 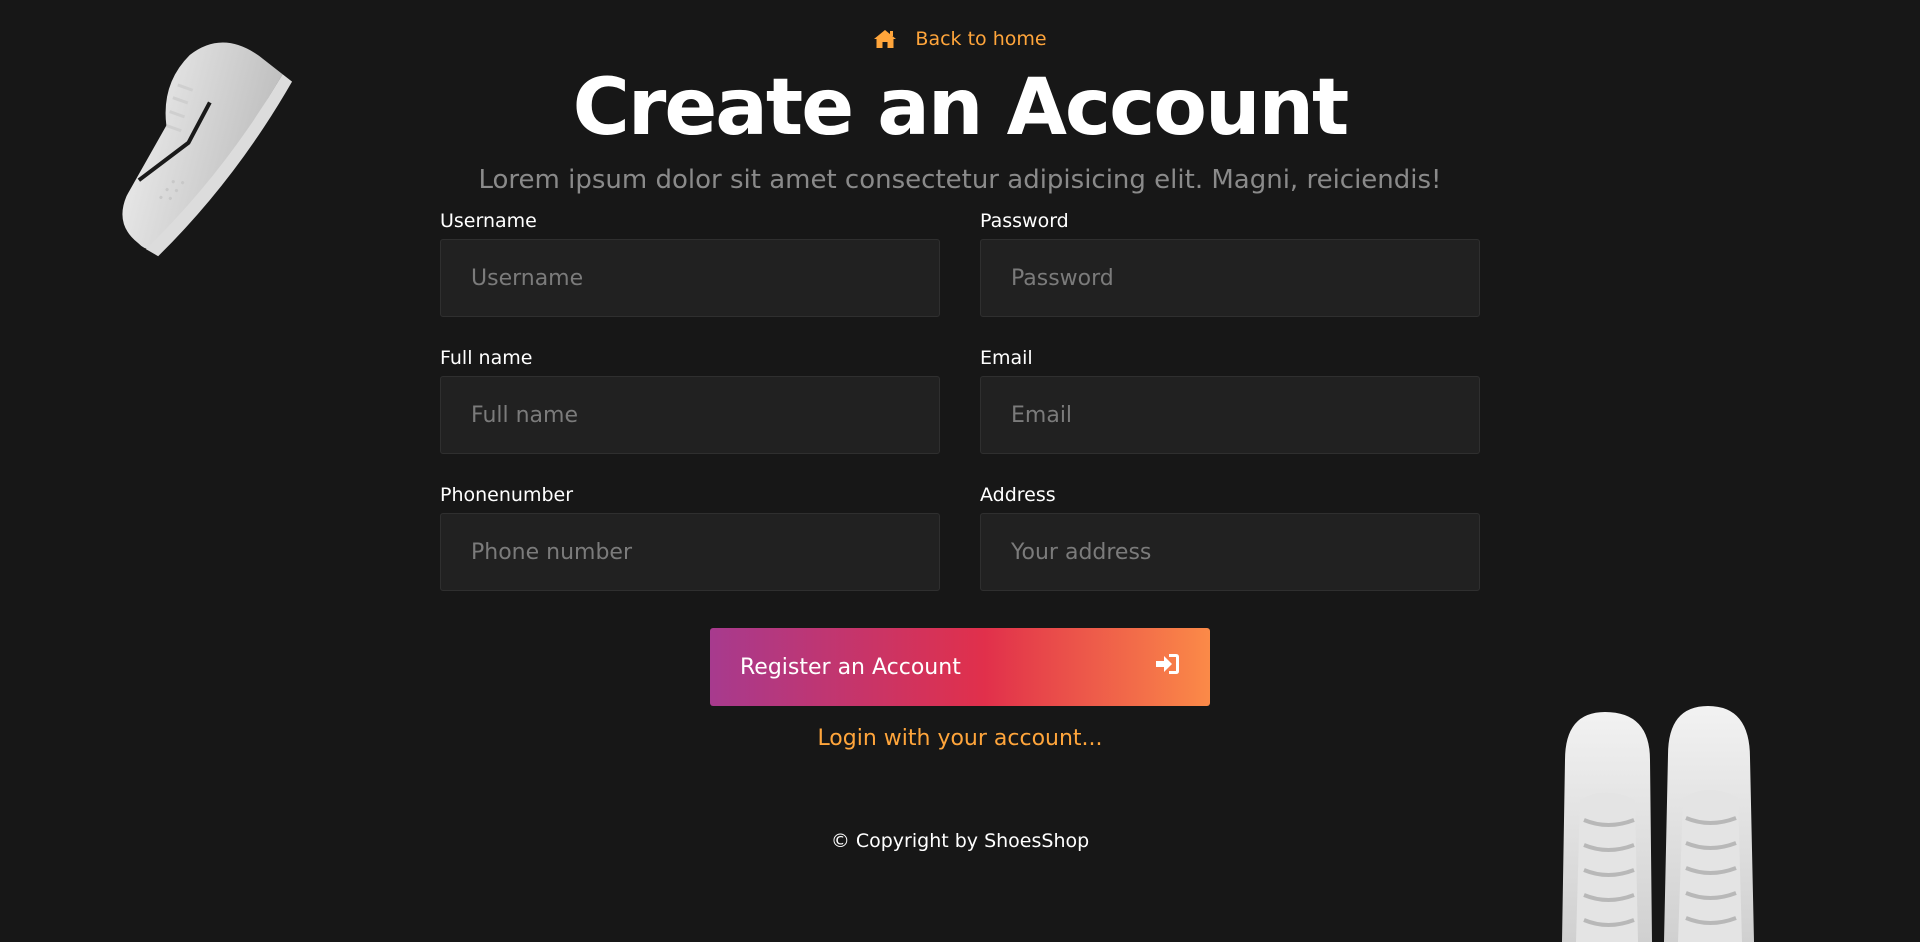 I want to click on password-label: Password, so click(x=1024, y=221).